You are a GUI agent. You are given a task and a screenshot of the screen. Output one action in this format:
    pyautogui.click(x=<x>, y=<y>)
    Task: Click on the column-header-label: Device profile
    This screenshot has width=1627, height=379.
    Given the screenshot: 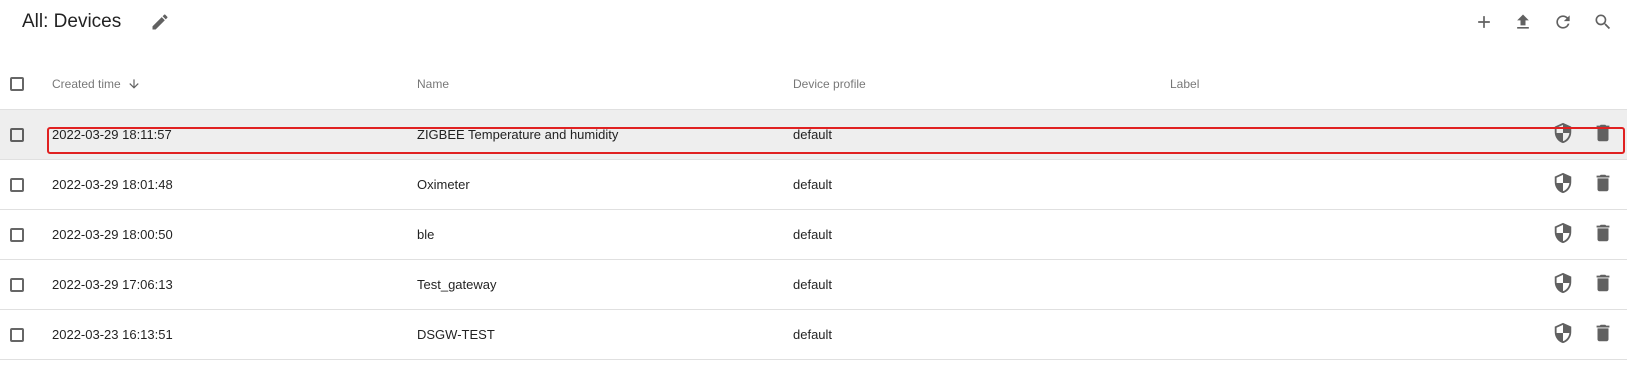 What is the action you would take?
    pyautogui.click(x=829, y=83)
    